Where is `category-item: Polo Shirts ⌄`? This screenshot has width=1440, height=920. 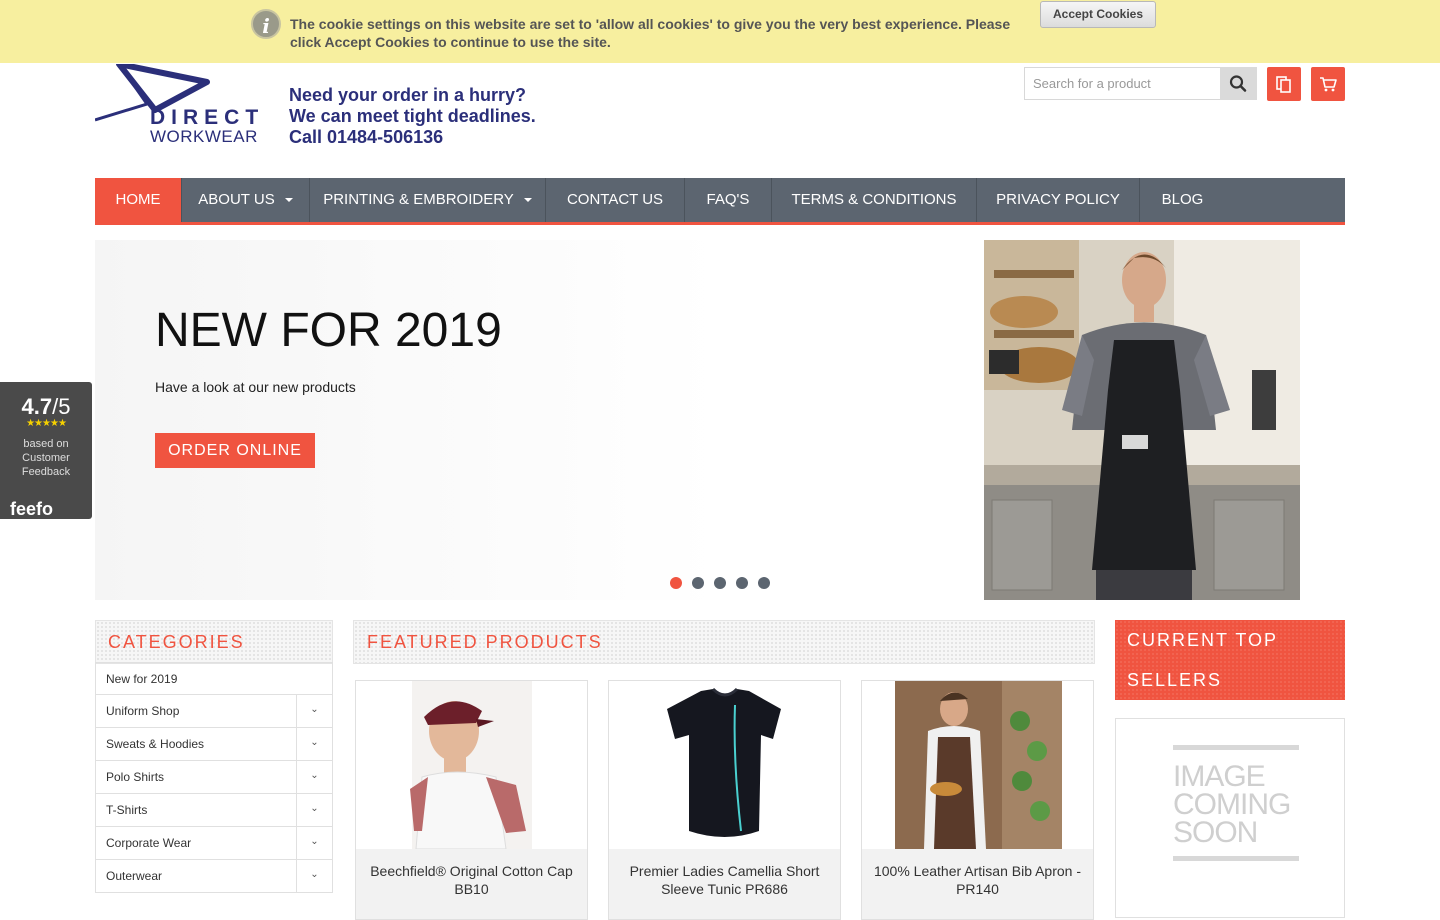
category-item: Polo Shirts ⌄ is located at coordinates (214, 777).